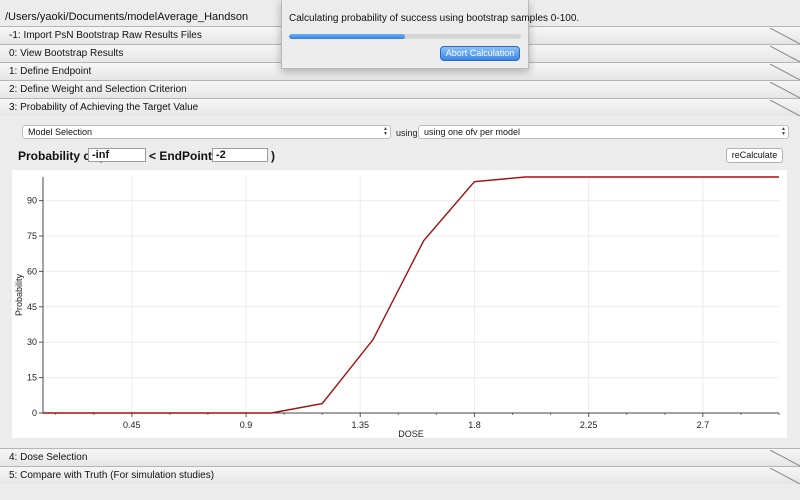  What do you see at coordinates (273, 156) in the screenshot?
I see `close-paren: )` at bounding box center [273, 156].